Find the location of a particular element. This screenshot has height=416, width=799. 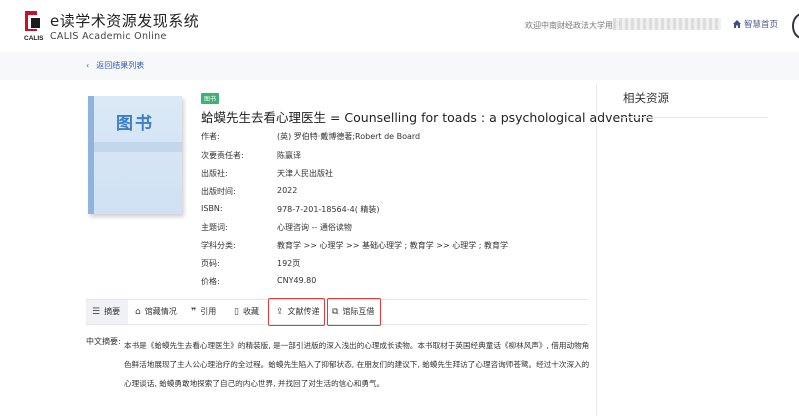

tab-favorite-label: 收藏 is located at coordinates (250, 311).